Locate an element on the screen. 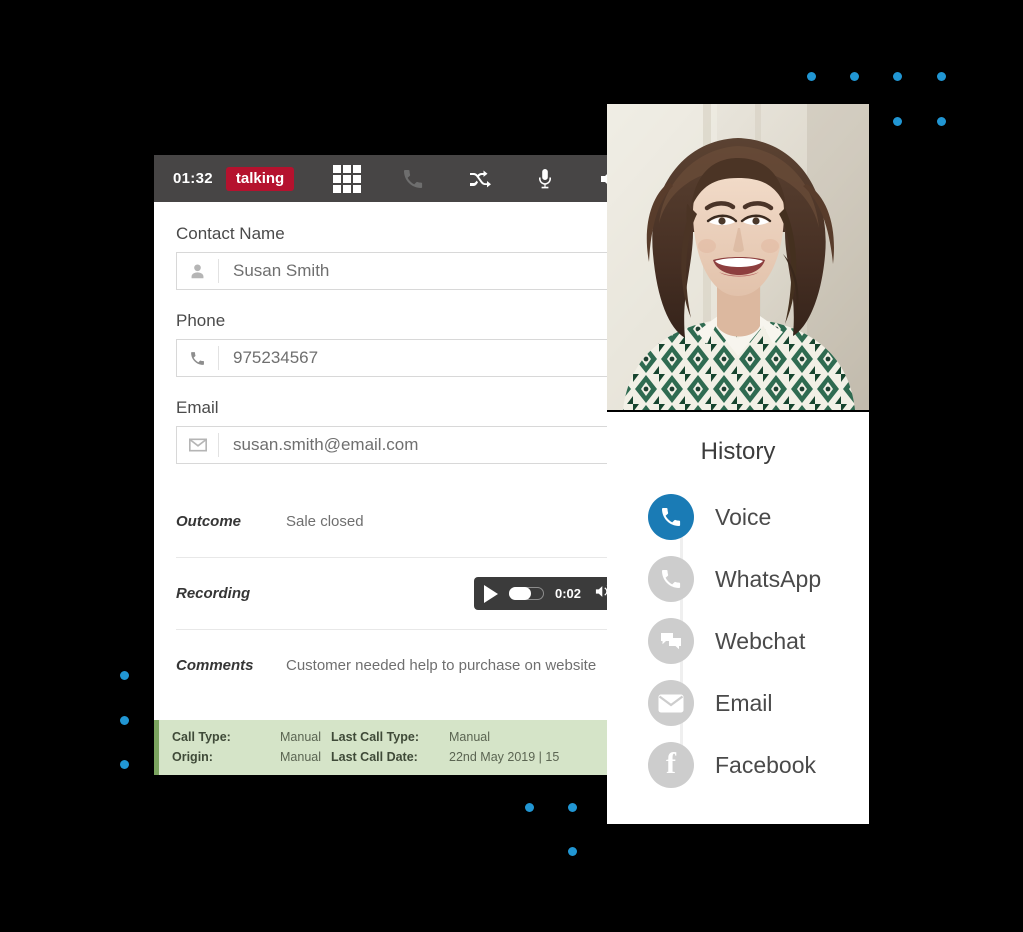 This screenshot has width=1023, height=932. history-item-facebook: f Facebook is located at coordinates (758, 765).